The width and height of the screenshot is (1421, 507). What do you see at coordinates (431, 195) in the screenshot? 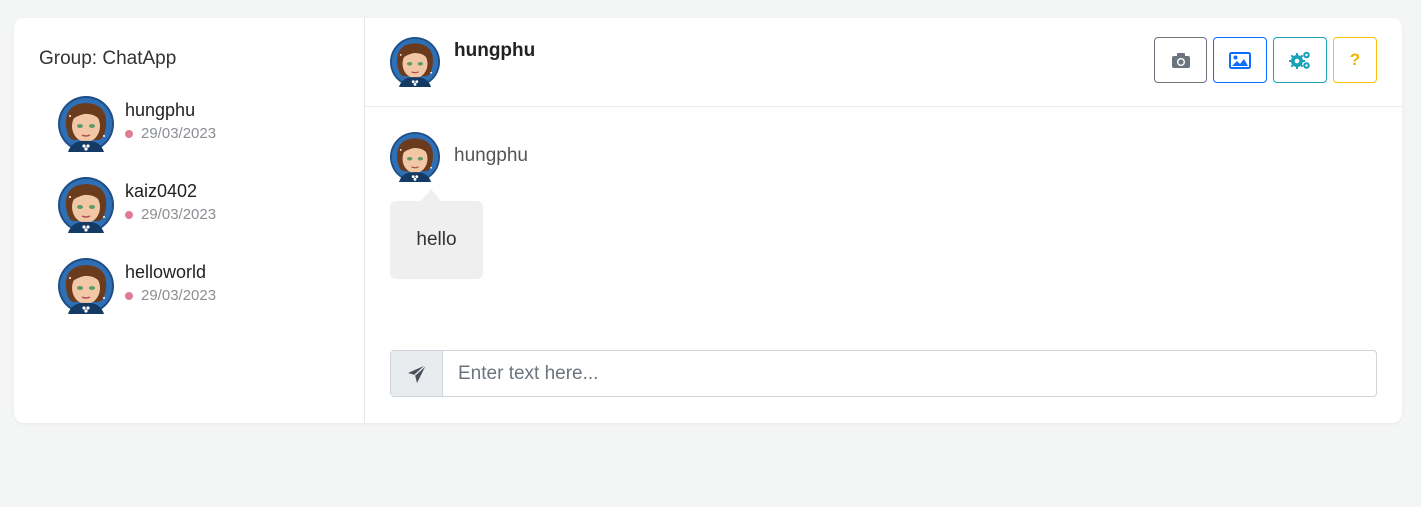
I see `bubble-tail` at bounding box center [431, 195].